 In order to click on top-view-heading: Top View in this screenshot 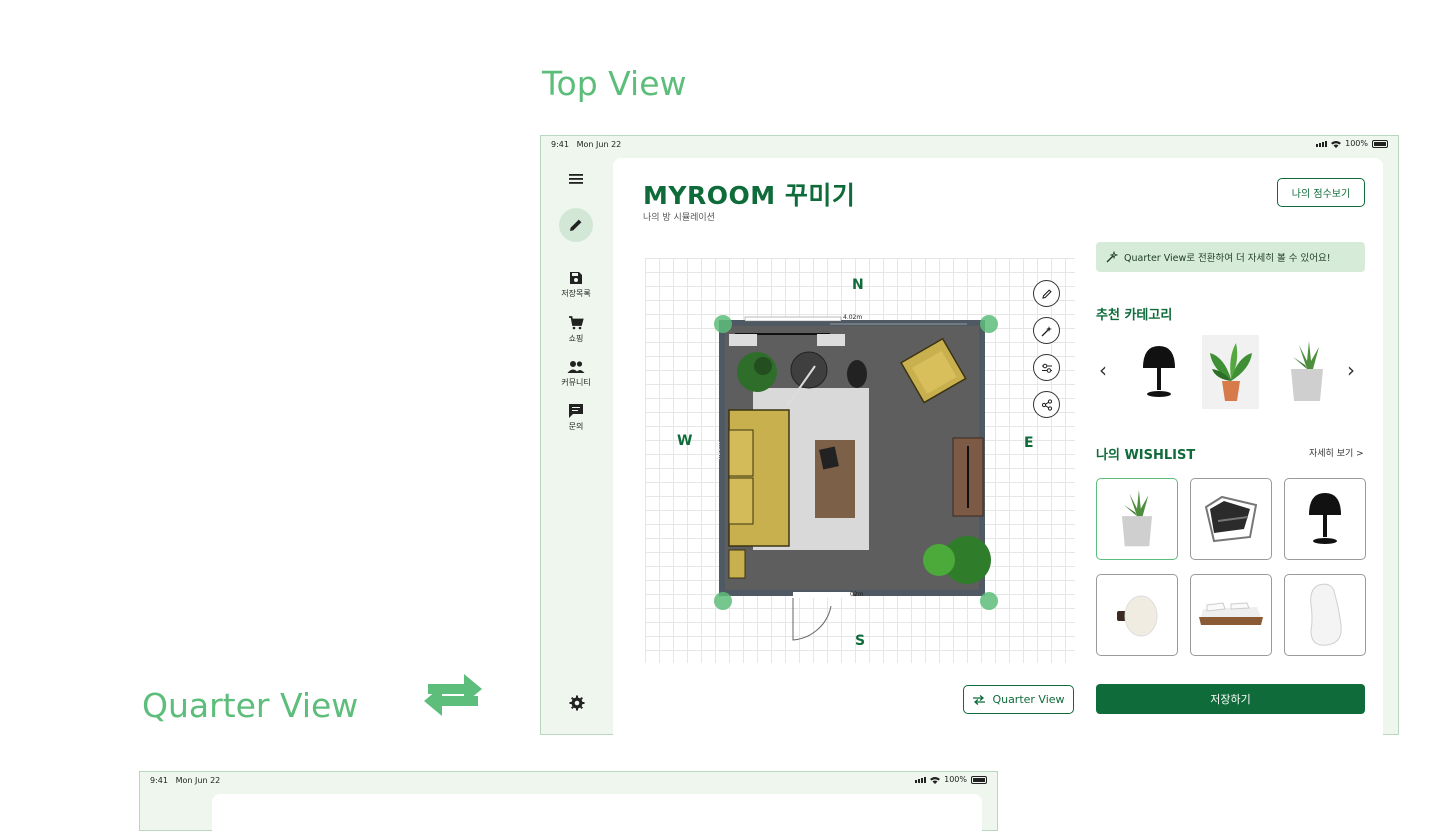, I will do `click(614, 83)`.